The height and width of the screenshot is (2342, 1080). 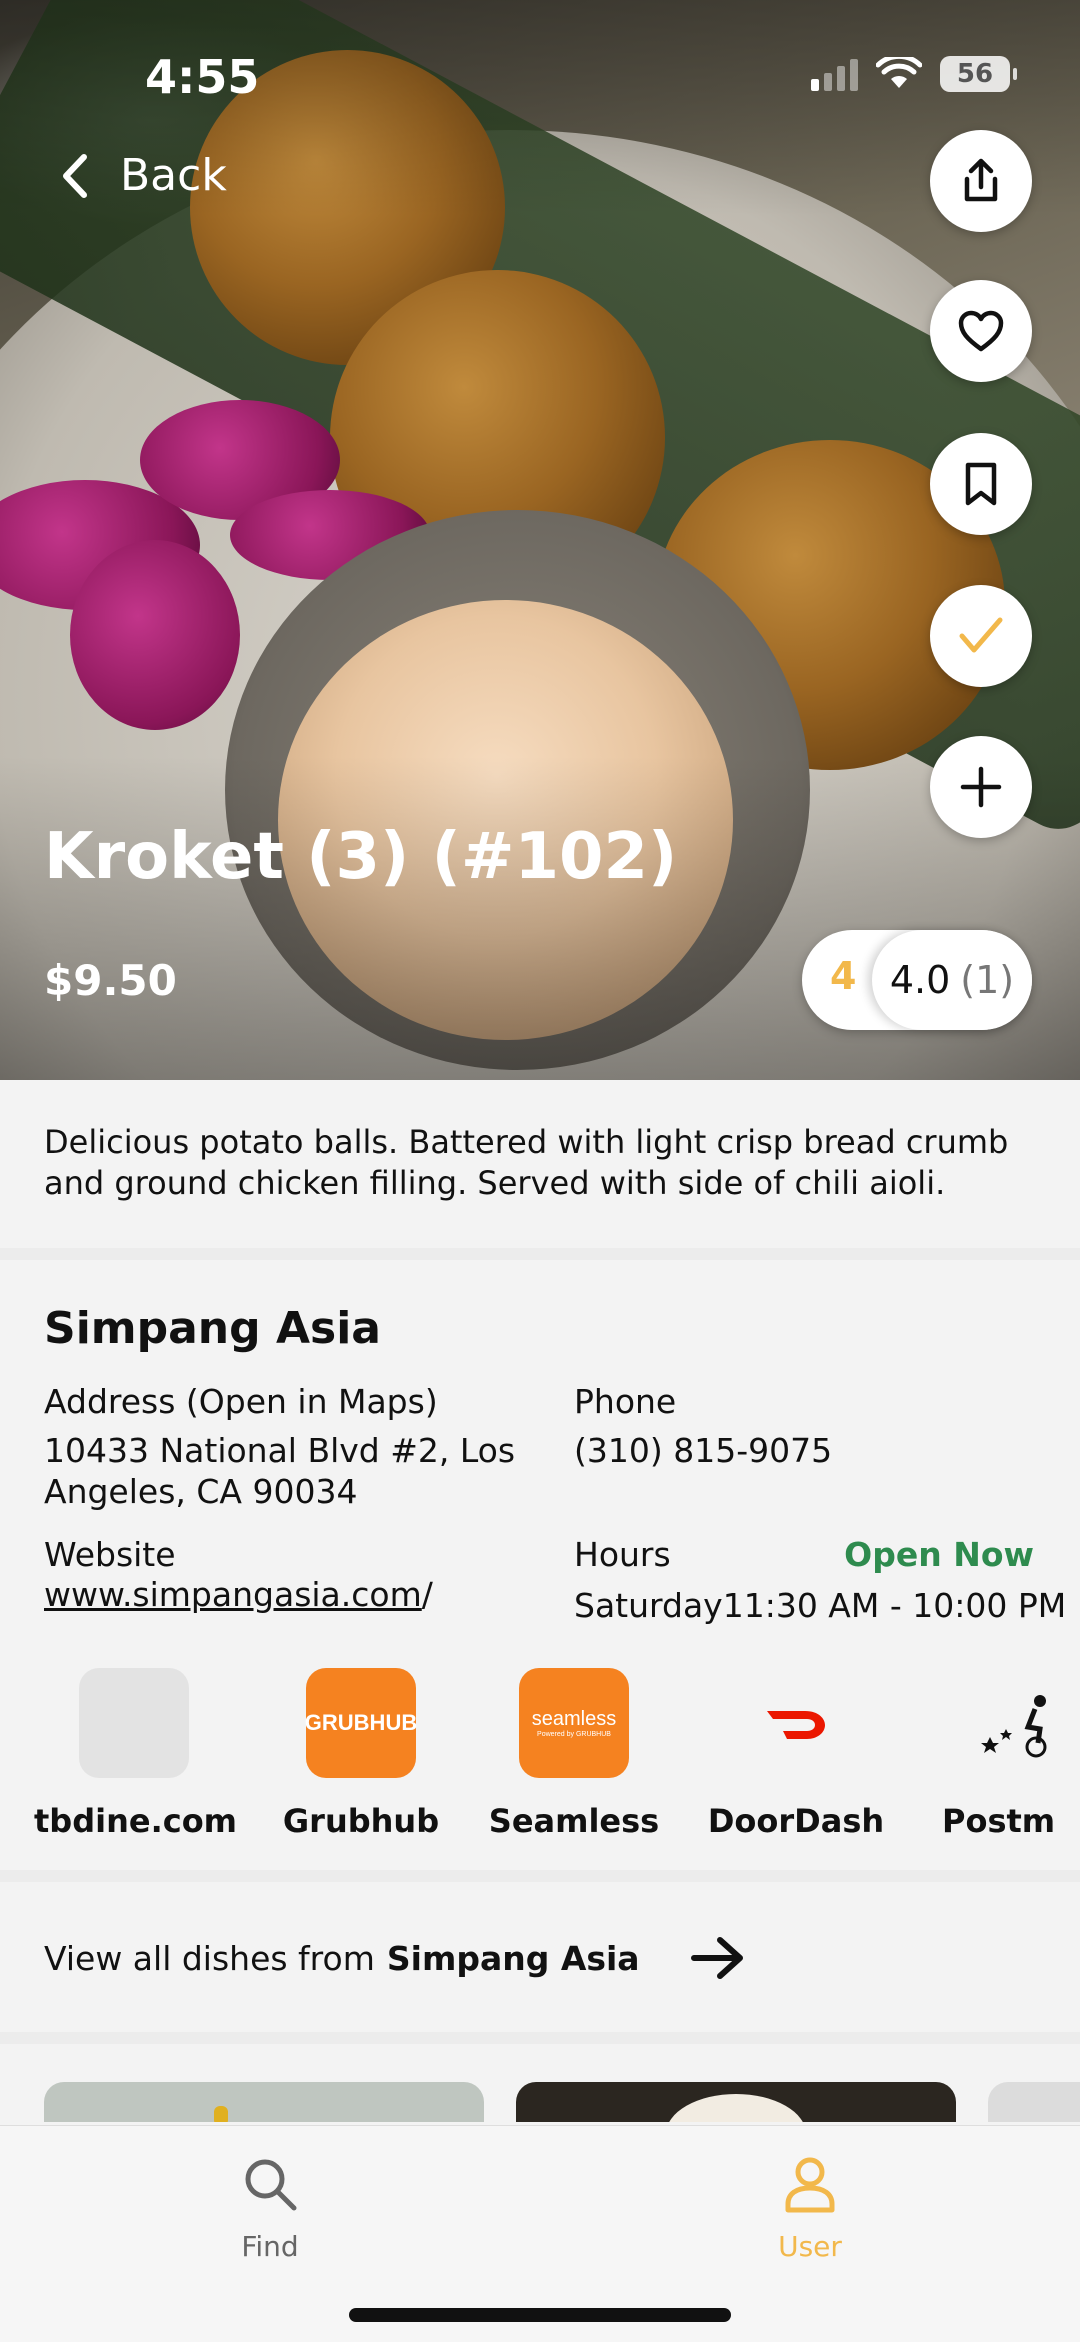 What do you see at coordinates (622, 1554) in the screenshot?
I see `hours-label: Hours` at bounding box center [622, 1554].